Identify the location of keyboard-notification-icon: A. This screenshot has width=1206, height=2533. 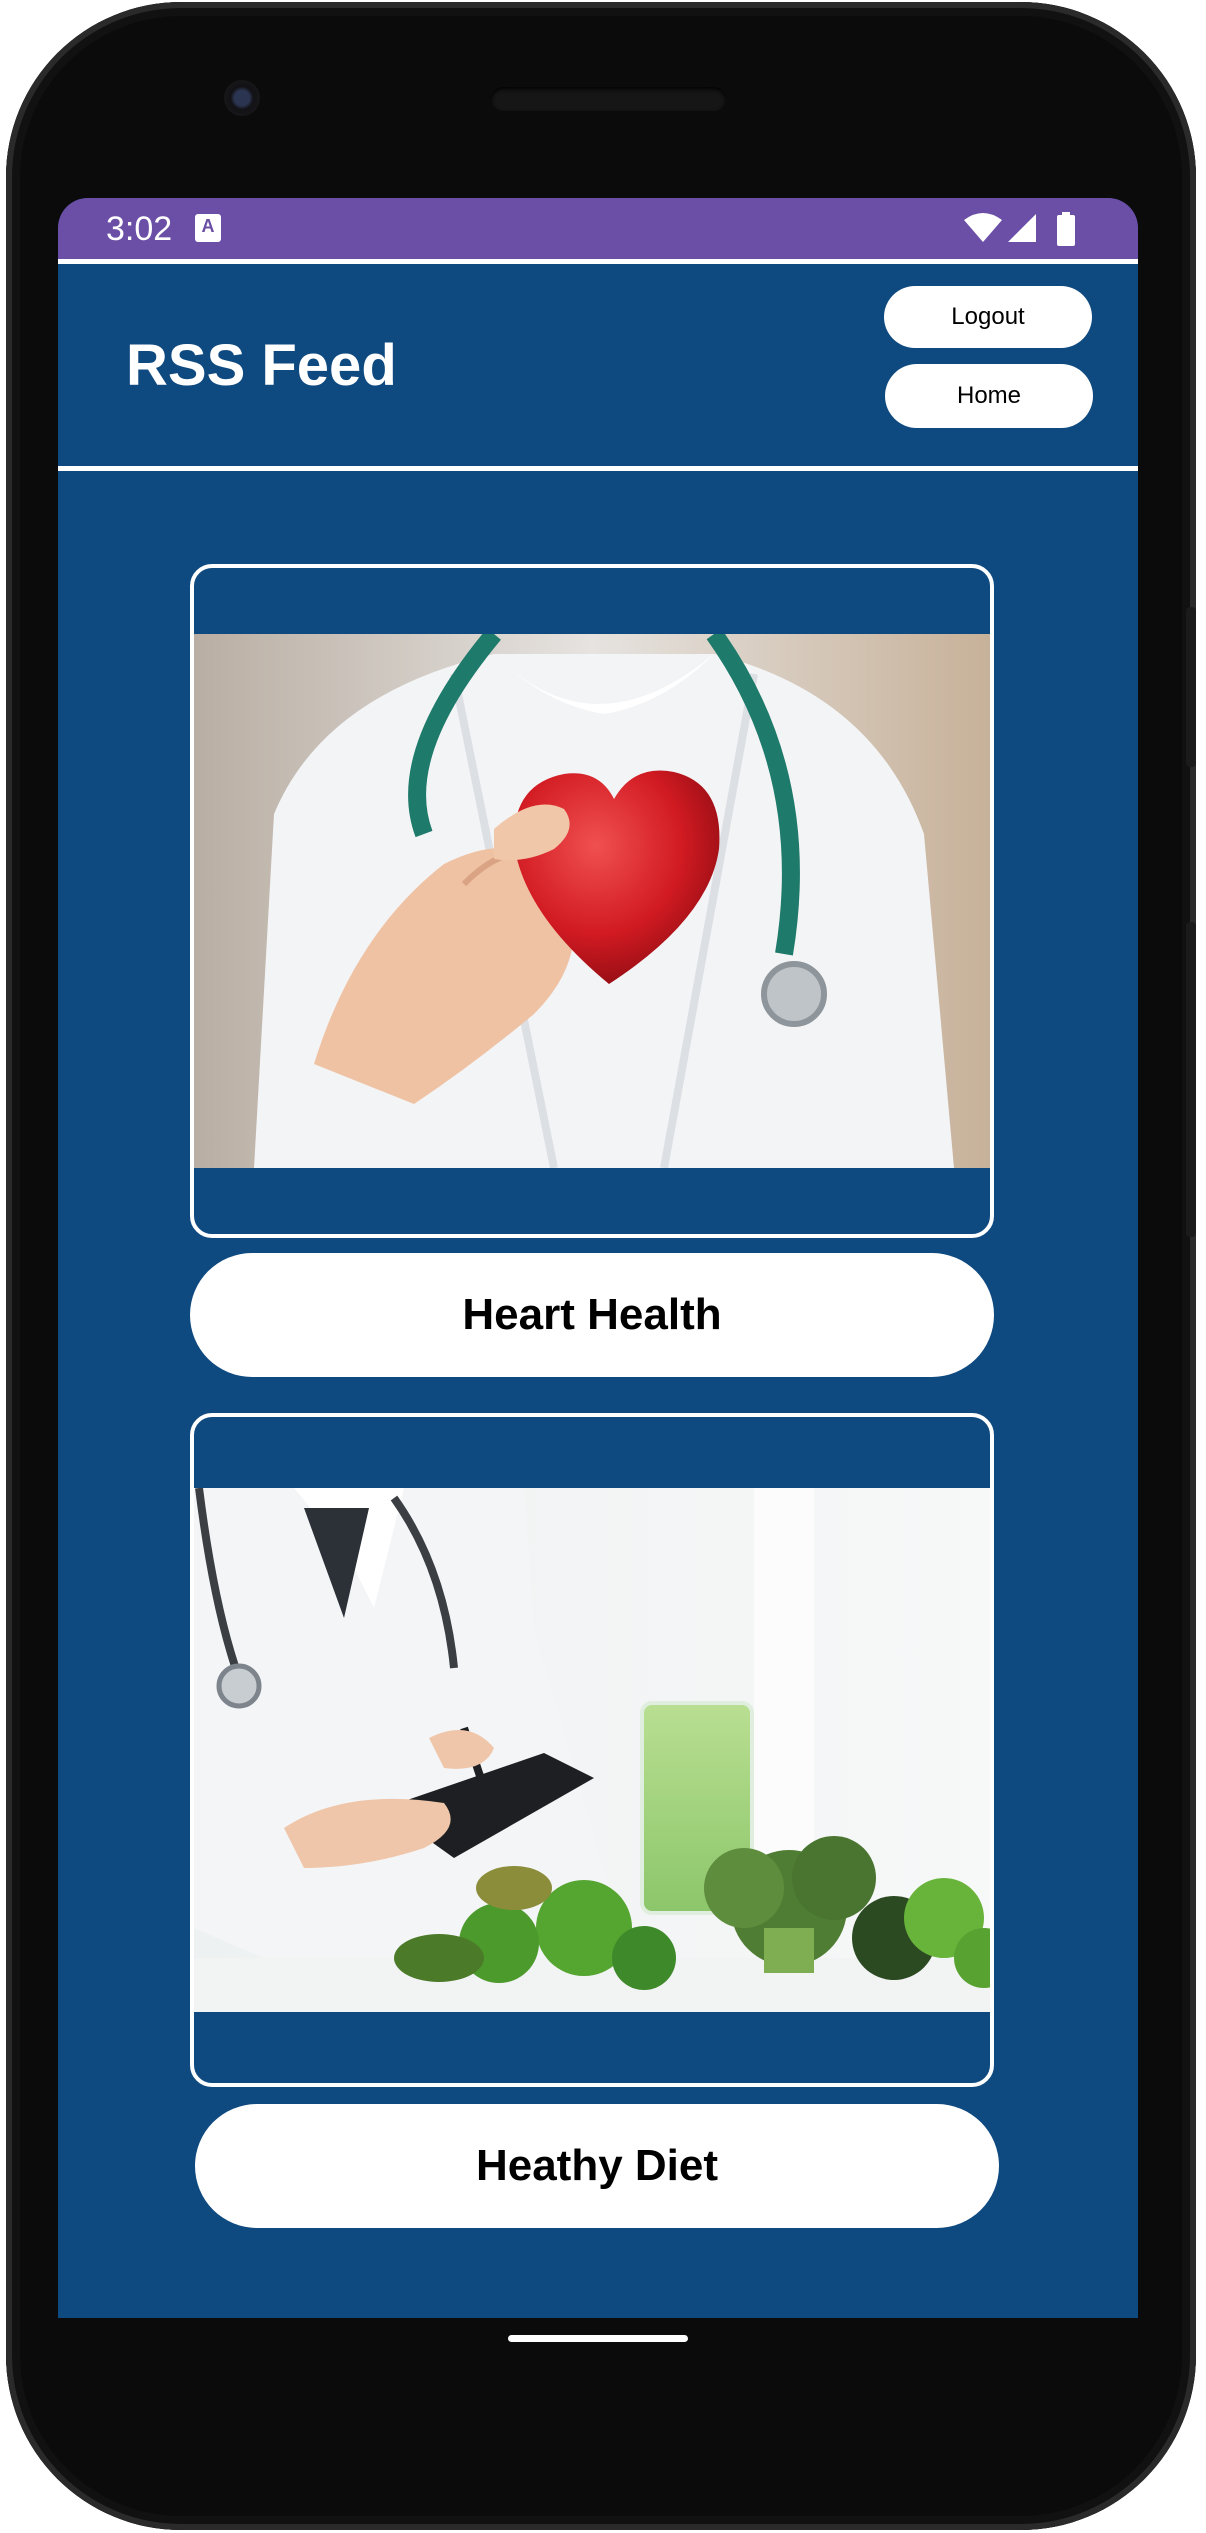
(208, 228).